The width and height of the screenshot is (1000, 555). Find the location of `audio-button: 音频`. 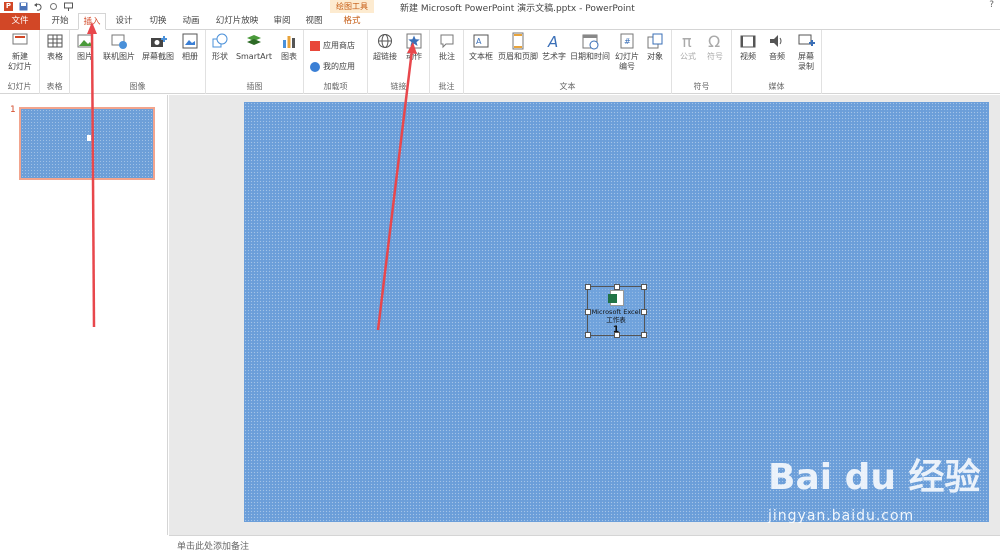

audio-button: 音频 is located at coordinates (777, 47).